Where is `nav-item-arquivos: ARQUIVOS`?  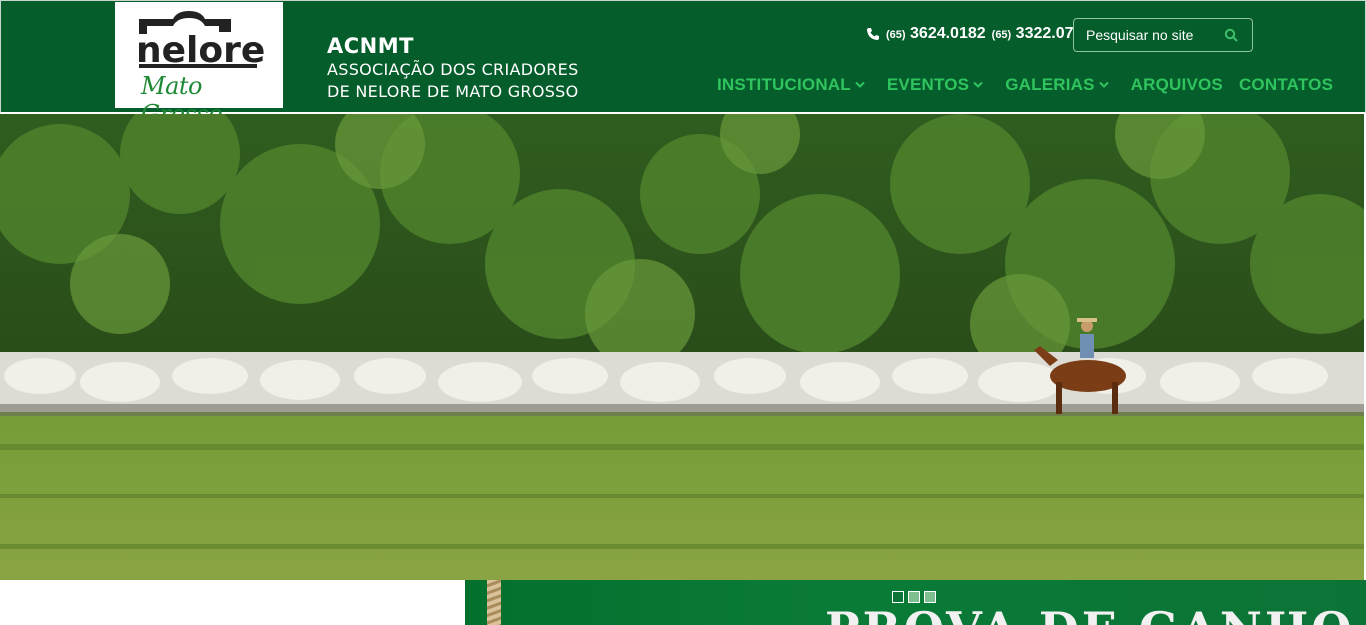 nav-item-arquivos: ARQUIVOS is located at coordinates (1177, 85).